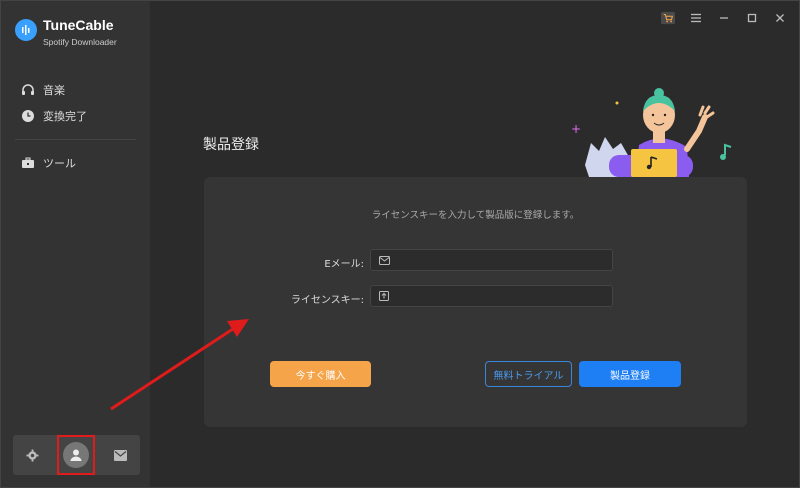 Image resolution: width=800 pixels, height=488 pixels. I want to click on app-name: TuneCable, so click(78, 25).